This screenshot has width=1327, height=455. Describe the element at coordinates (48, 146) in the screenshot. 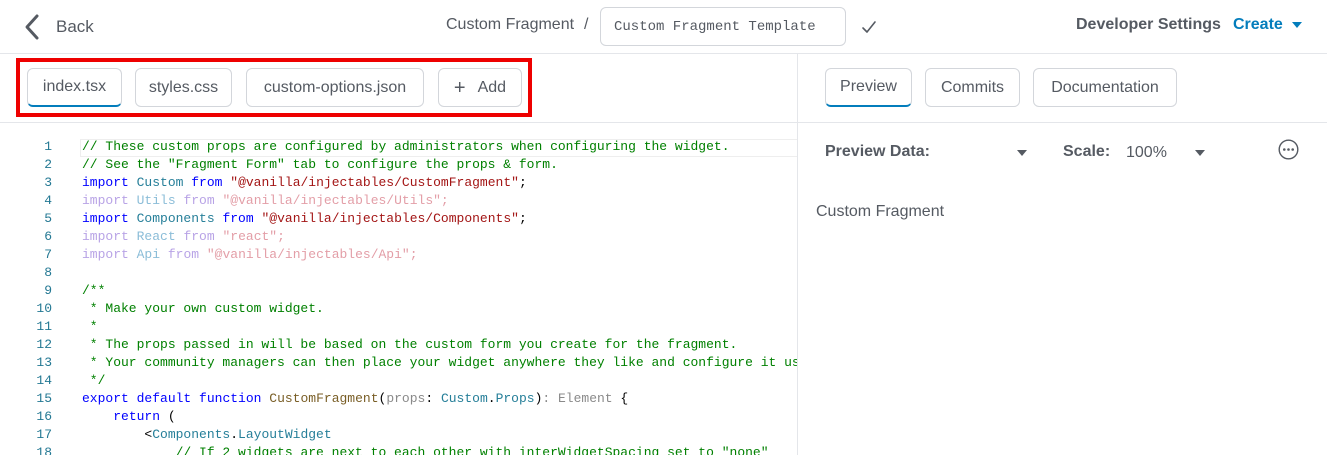

I see `line-number: 1` at that location.